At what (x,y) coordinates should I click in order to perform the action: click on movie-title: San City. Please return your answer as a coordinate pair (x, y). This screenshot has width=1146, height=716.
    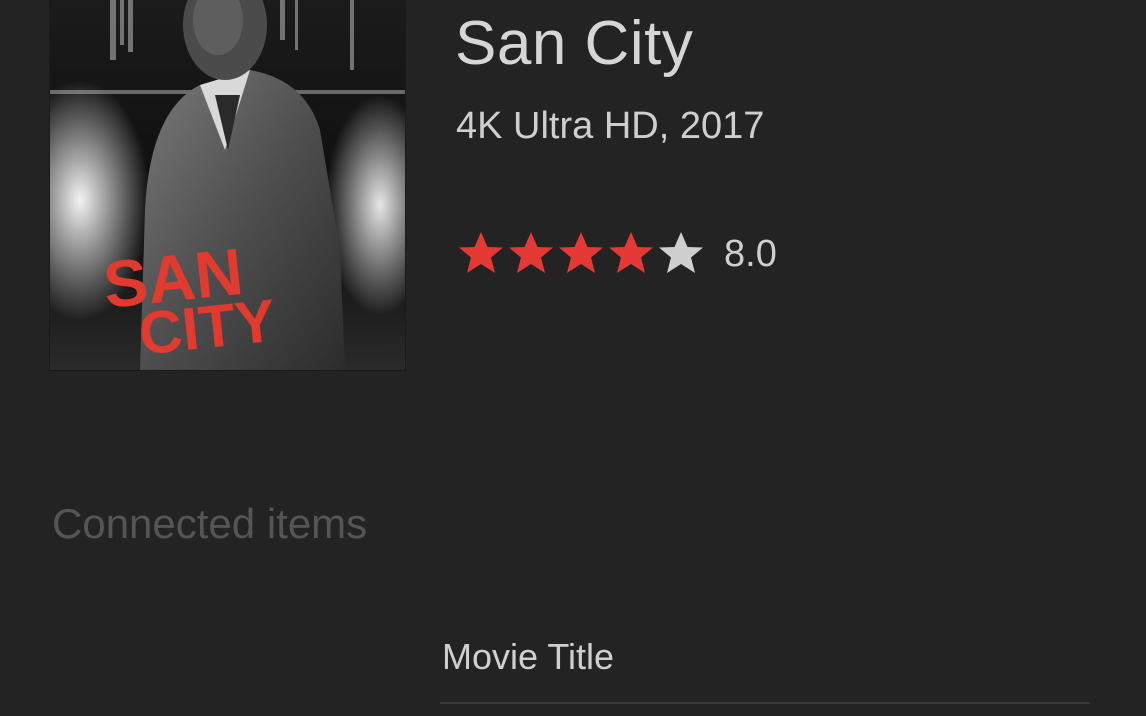
    Looking at the image, I should click on (574, 43).